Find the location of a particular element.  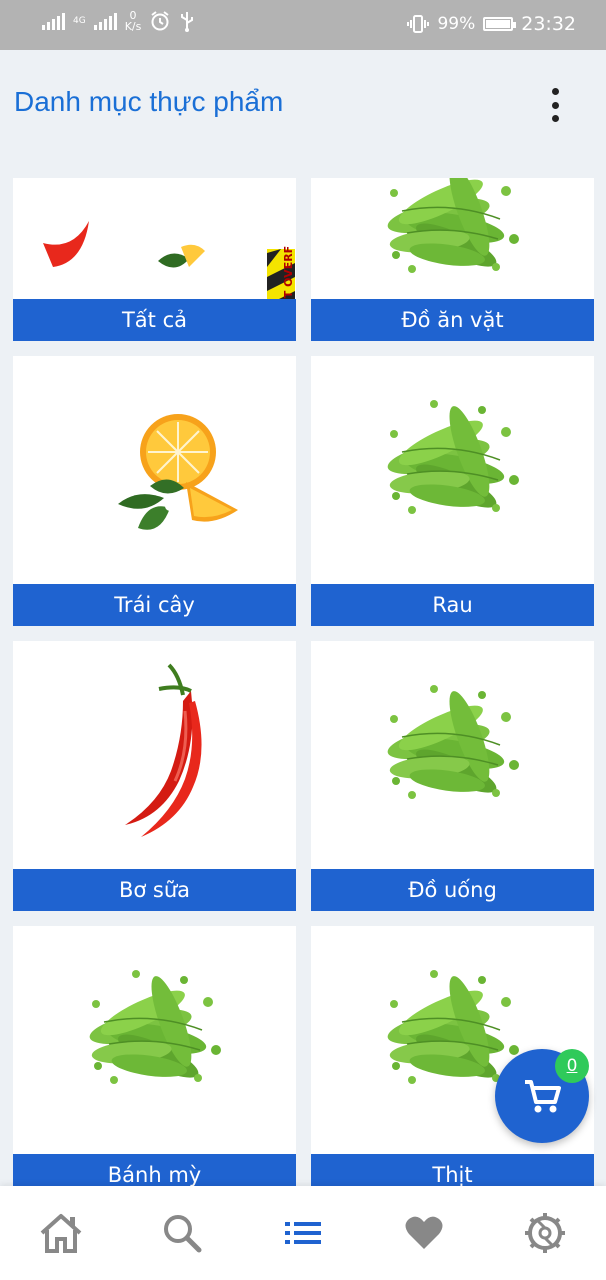

signal-icon is located at coordinates (53, 21).